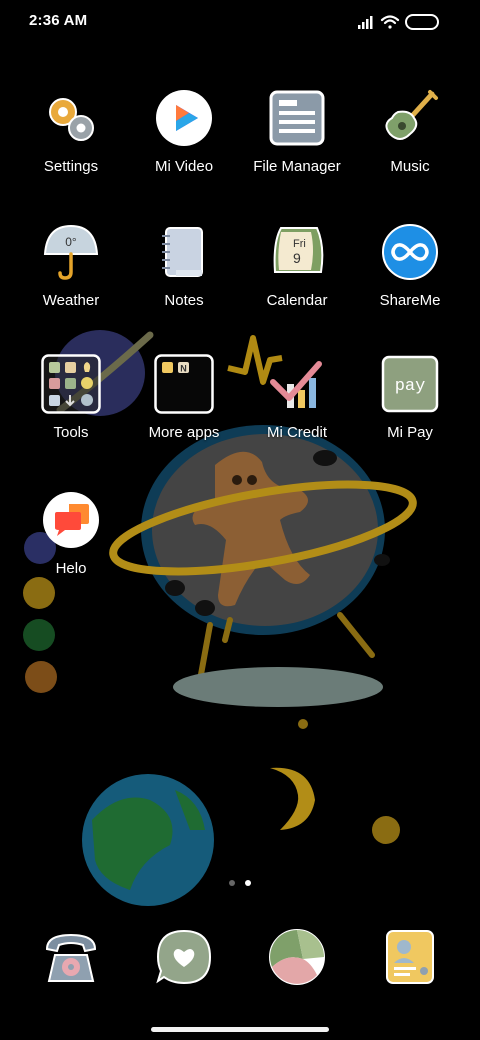 This screenshot has height=1040, width=480. I want to click on pay-text: pay, so click(410, 386).